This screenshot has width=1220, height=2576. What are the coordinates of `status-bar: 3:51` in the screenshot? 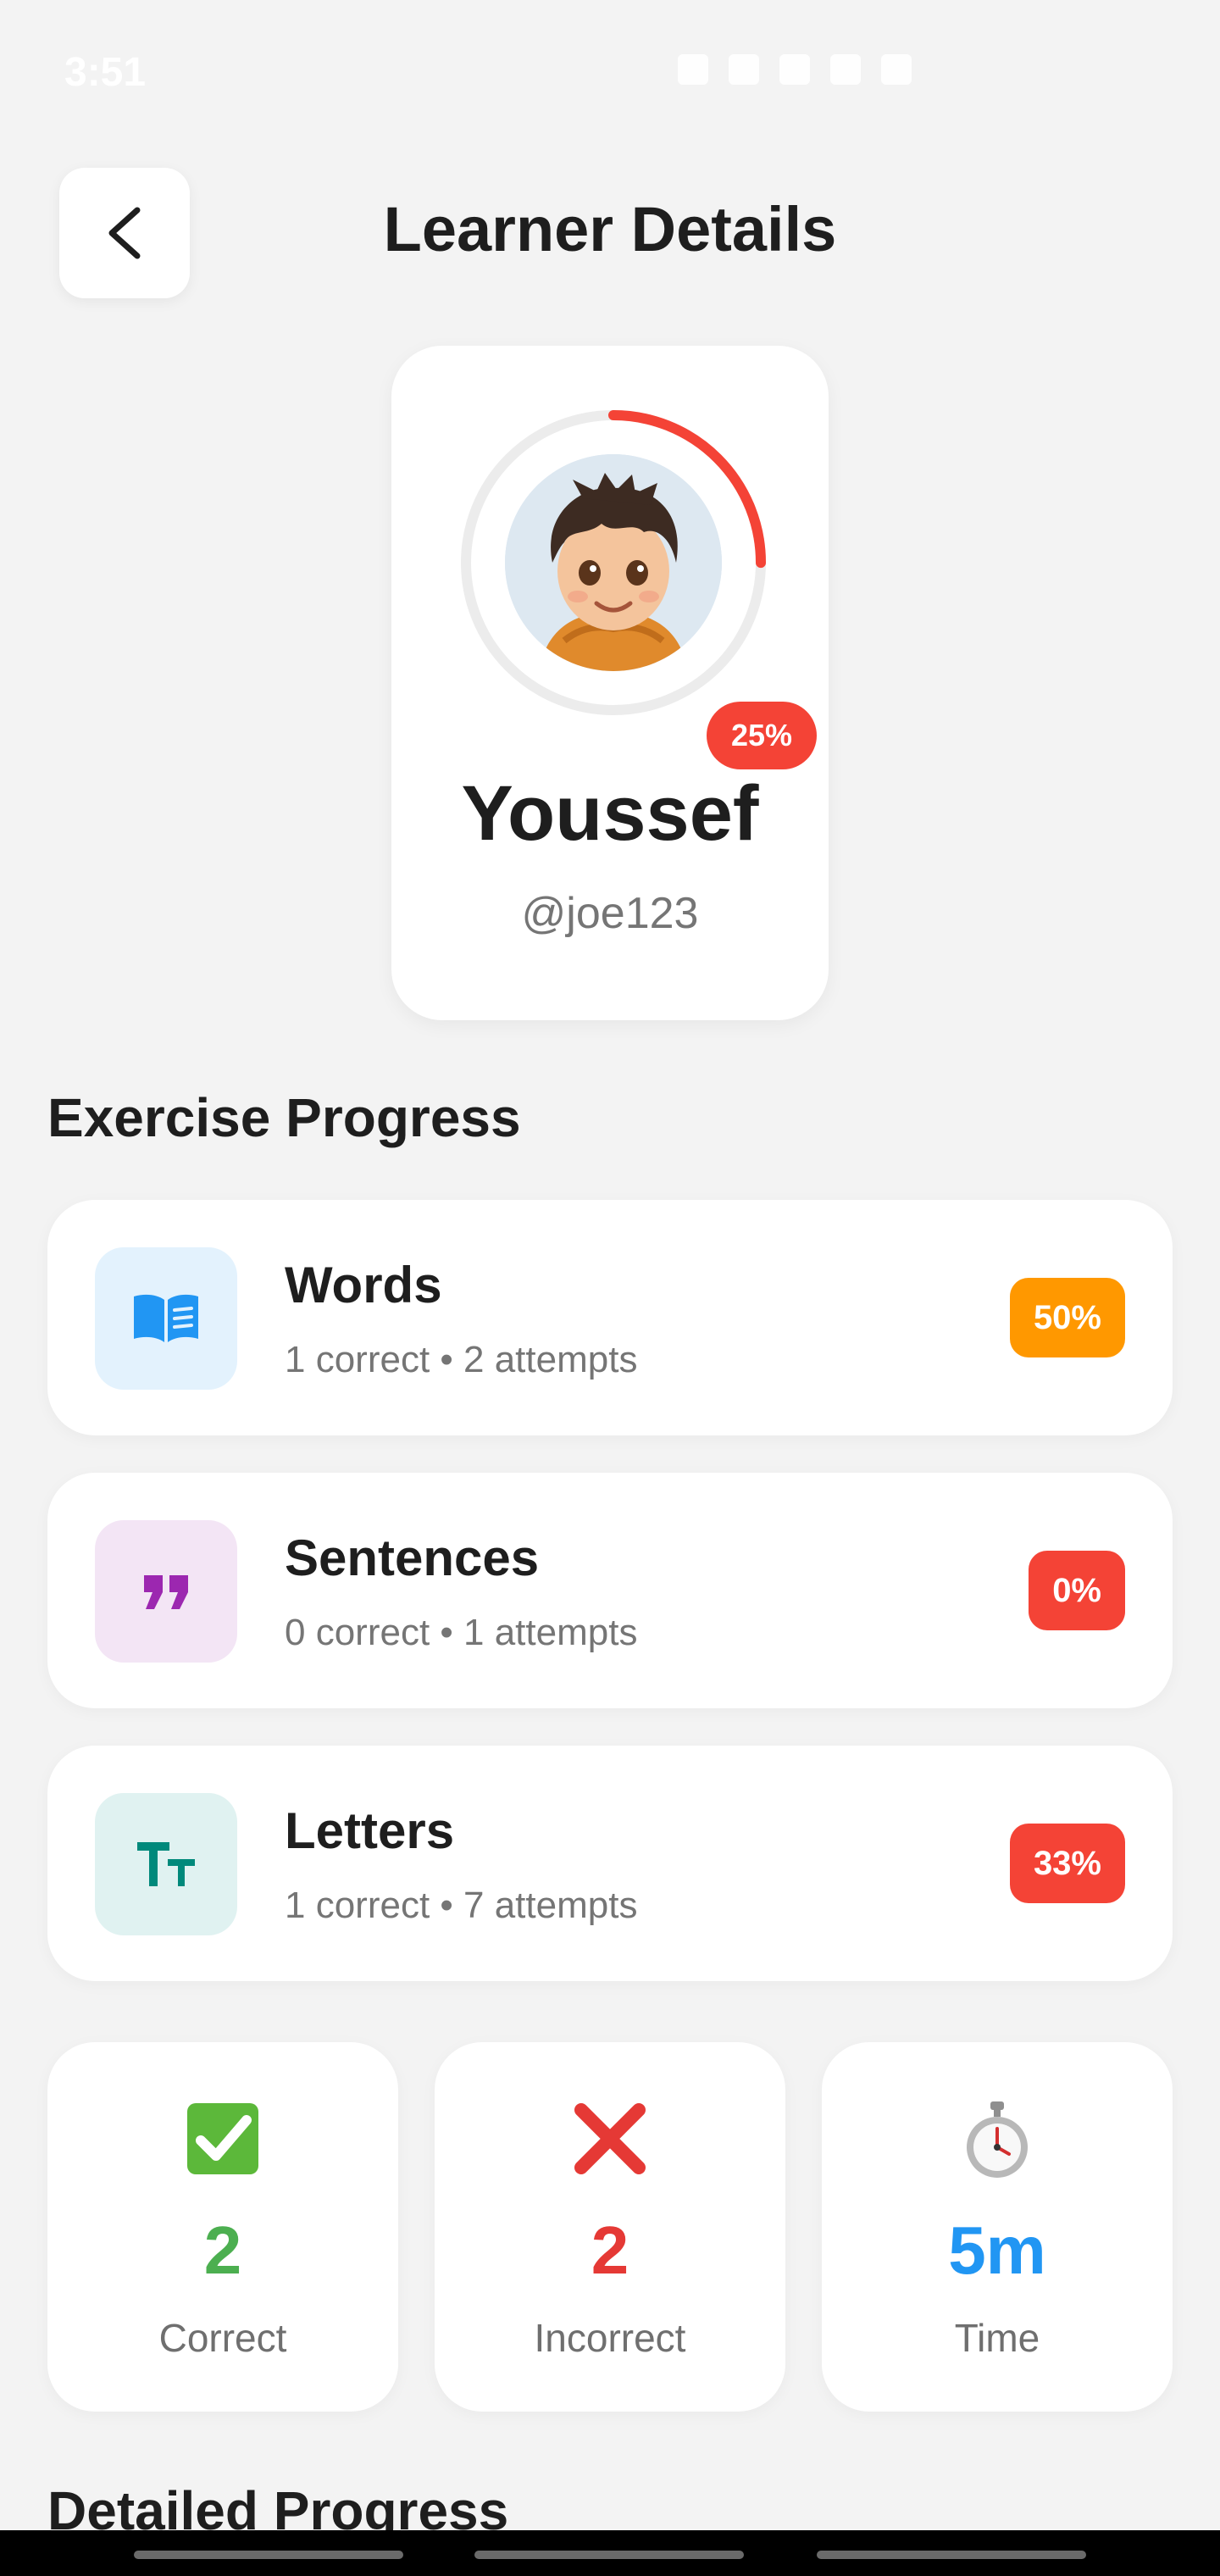 It's located at (610, 72).